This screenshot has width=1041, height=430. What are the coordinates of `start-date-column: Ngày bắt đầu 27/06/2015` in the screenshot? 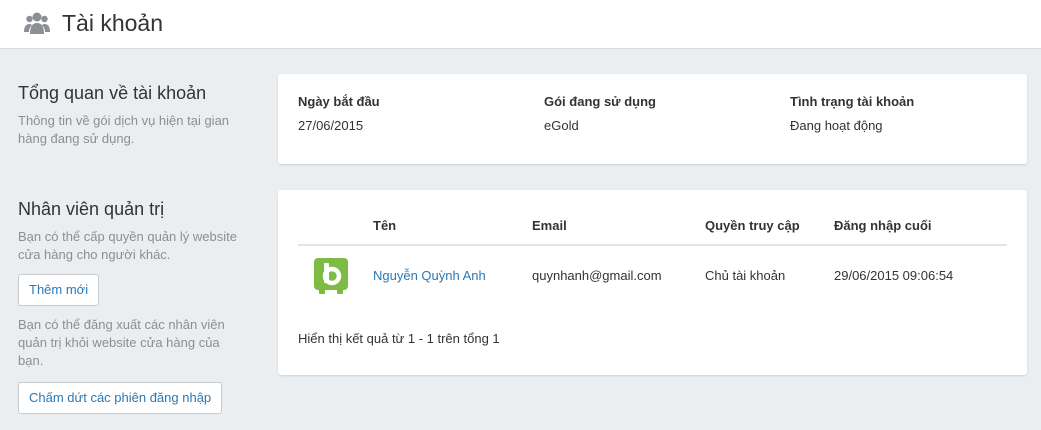 It's located at (339, 114).